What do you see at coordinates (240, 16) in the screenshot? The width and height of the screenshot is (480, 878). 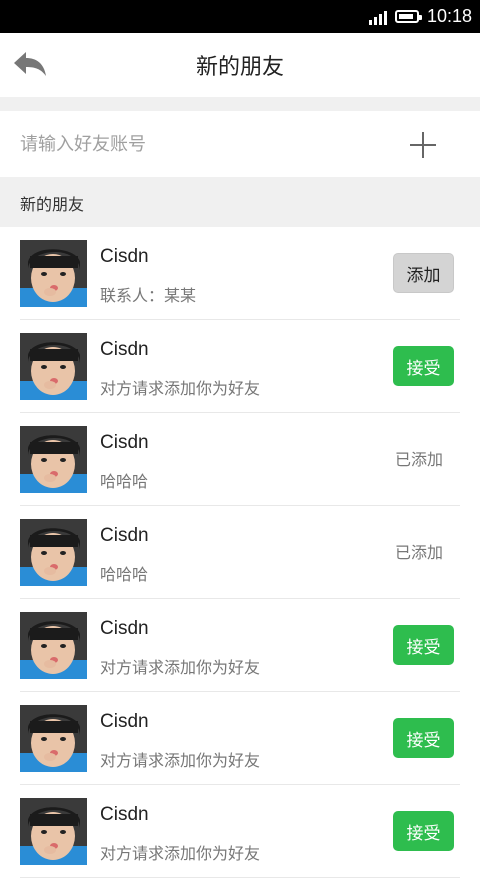 I see `status-bar: 10:18` at bounding box center [240, 16].